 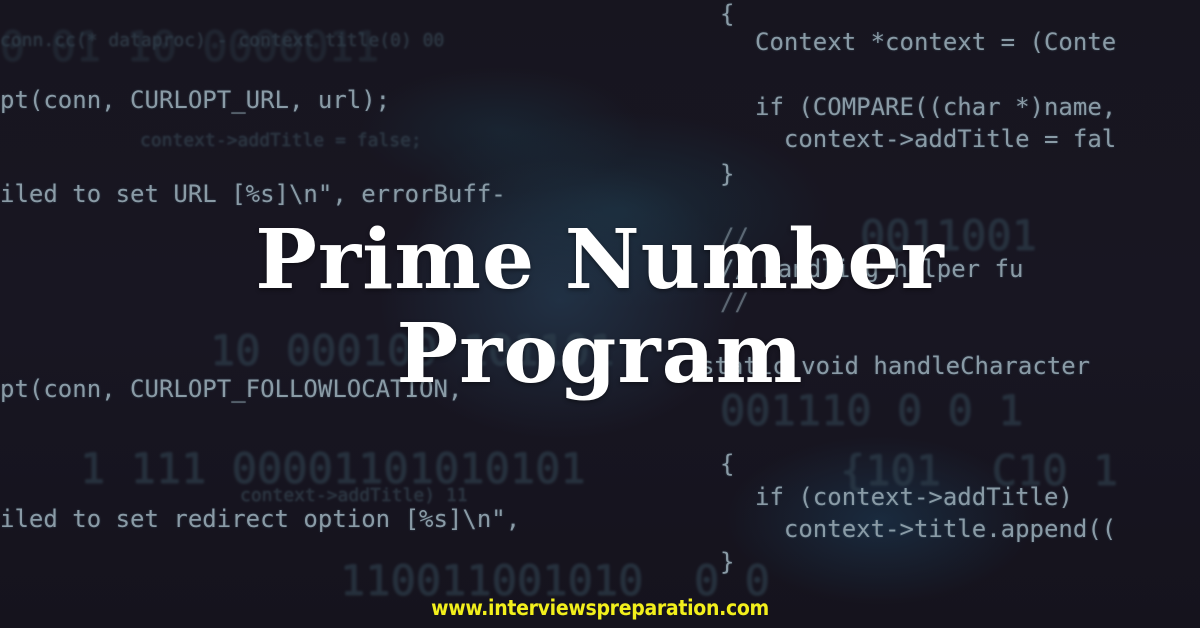 What do you see at coordinates (600, 608) in the screenshot?
I see `website-url: www.interviewspreparation.com` at bounding box center [600, 608].